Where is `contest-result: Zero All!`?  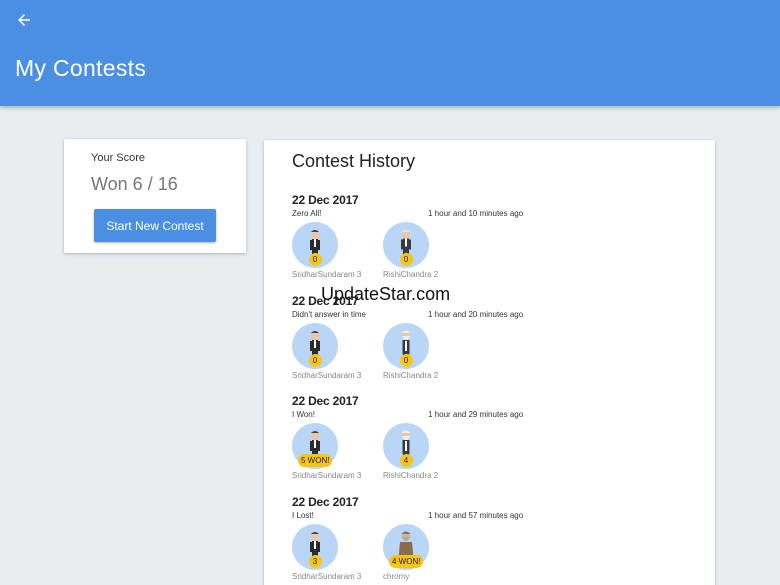
contest-result: Zero All! is located at coordinates (307, 213).